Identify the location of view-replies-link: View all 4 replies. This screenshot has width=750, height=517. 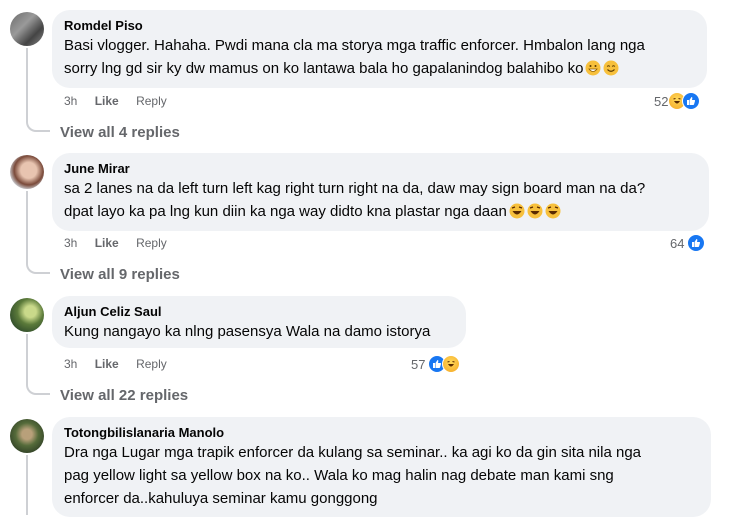
(120, 132).